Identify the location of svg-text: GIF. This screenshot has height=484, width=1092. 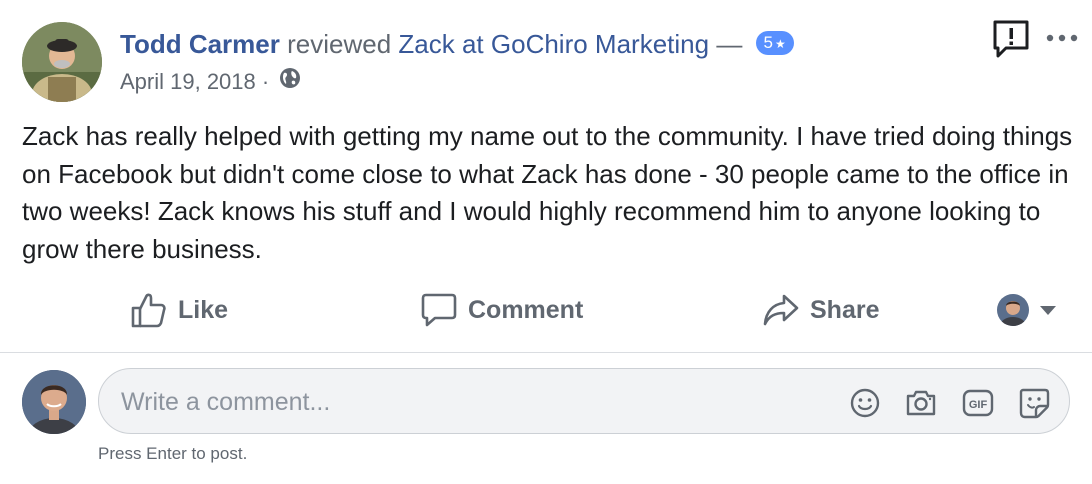
(978, 405).